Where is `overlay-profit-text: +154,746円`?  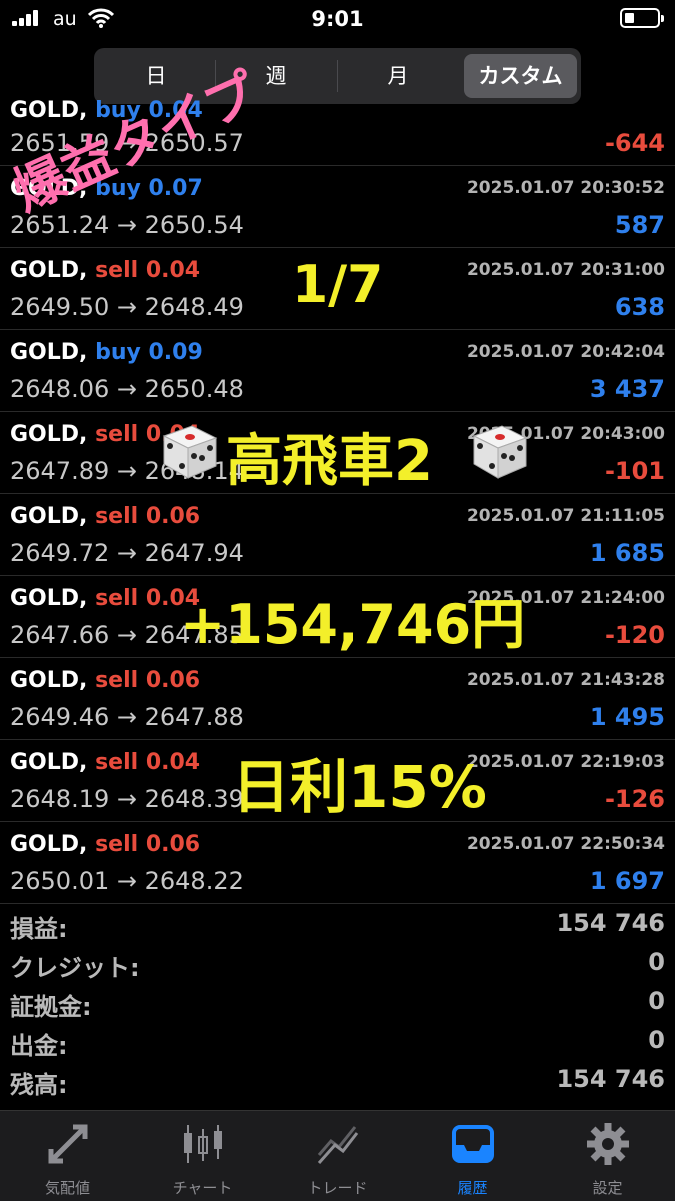 overlay-profit-text: +154,746円 is located at coordinates (353, 624).